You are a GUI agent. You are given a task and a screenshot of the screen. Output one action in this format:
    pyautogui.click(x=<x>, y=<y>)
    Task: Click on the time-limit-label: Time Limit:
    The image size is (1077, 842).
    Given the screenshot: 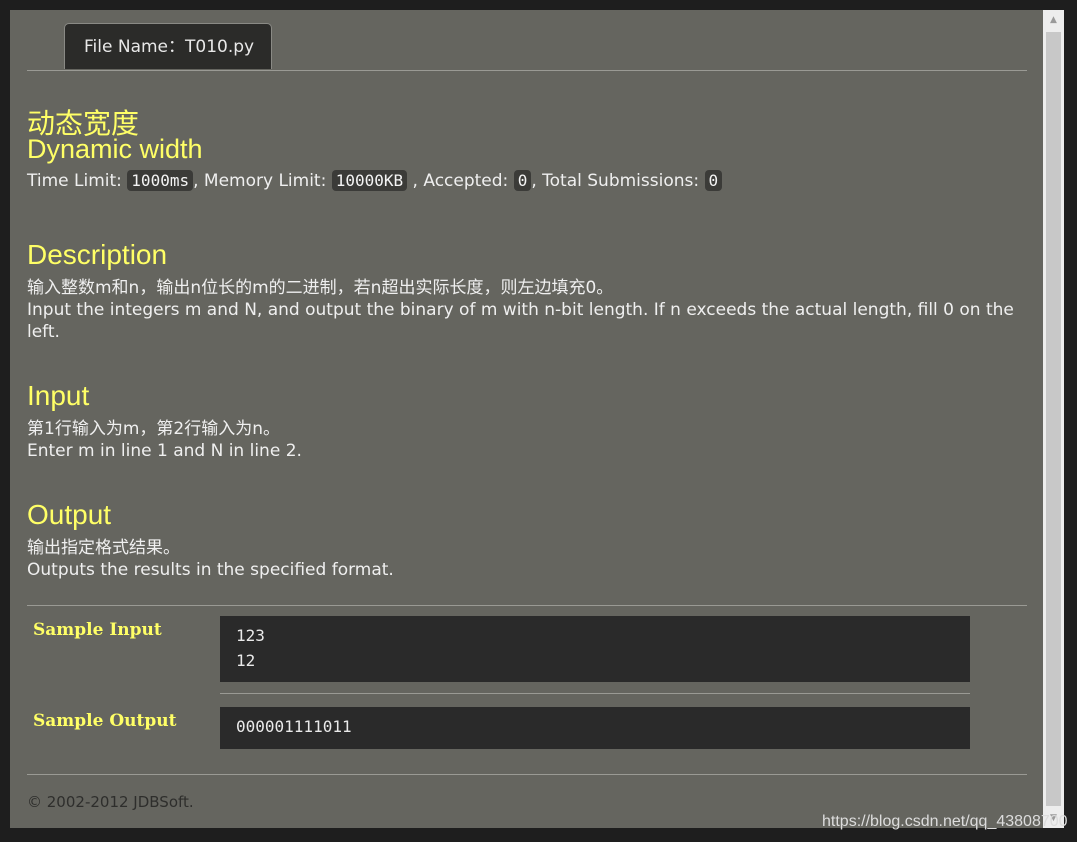 What is the action you would take?
    pyautogui.click(x=77, y=181)
    